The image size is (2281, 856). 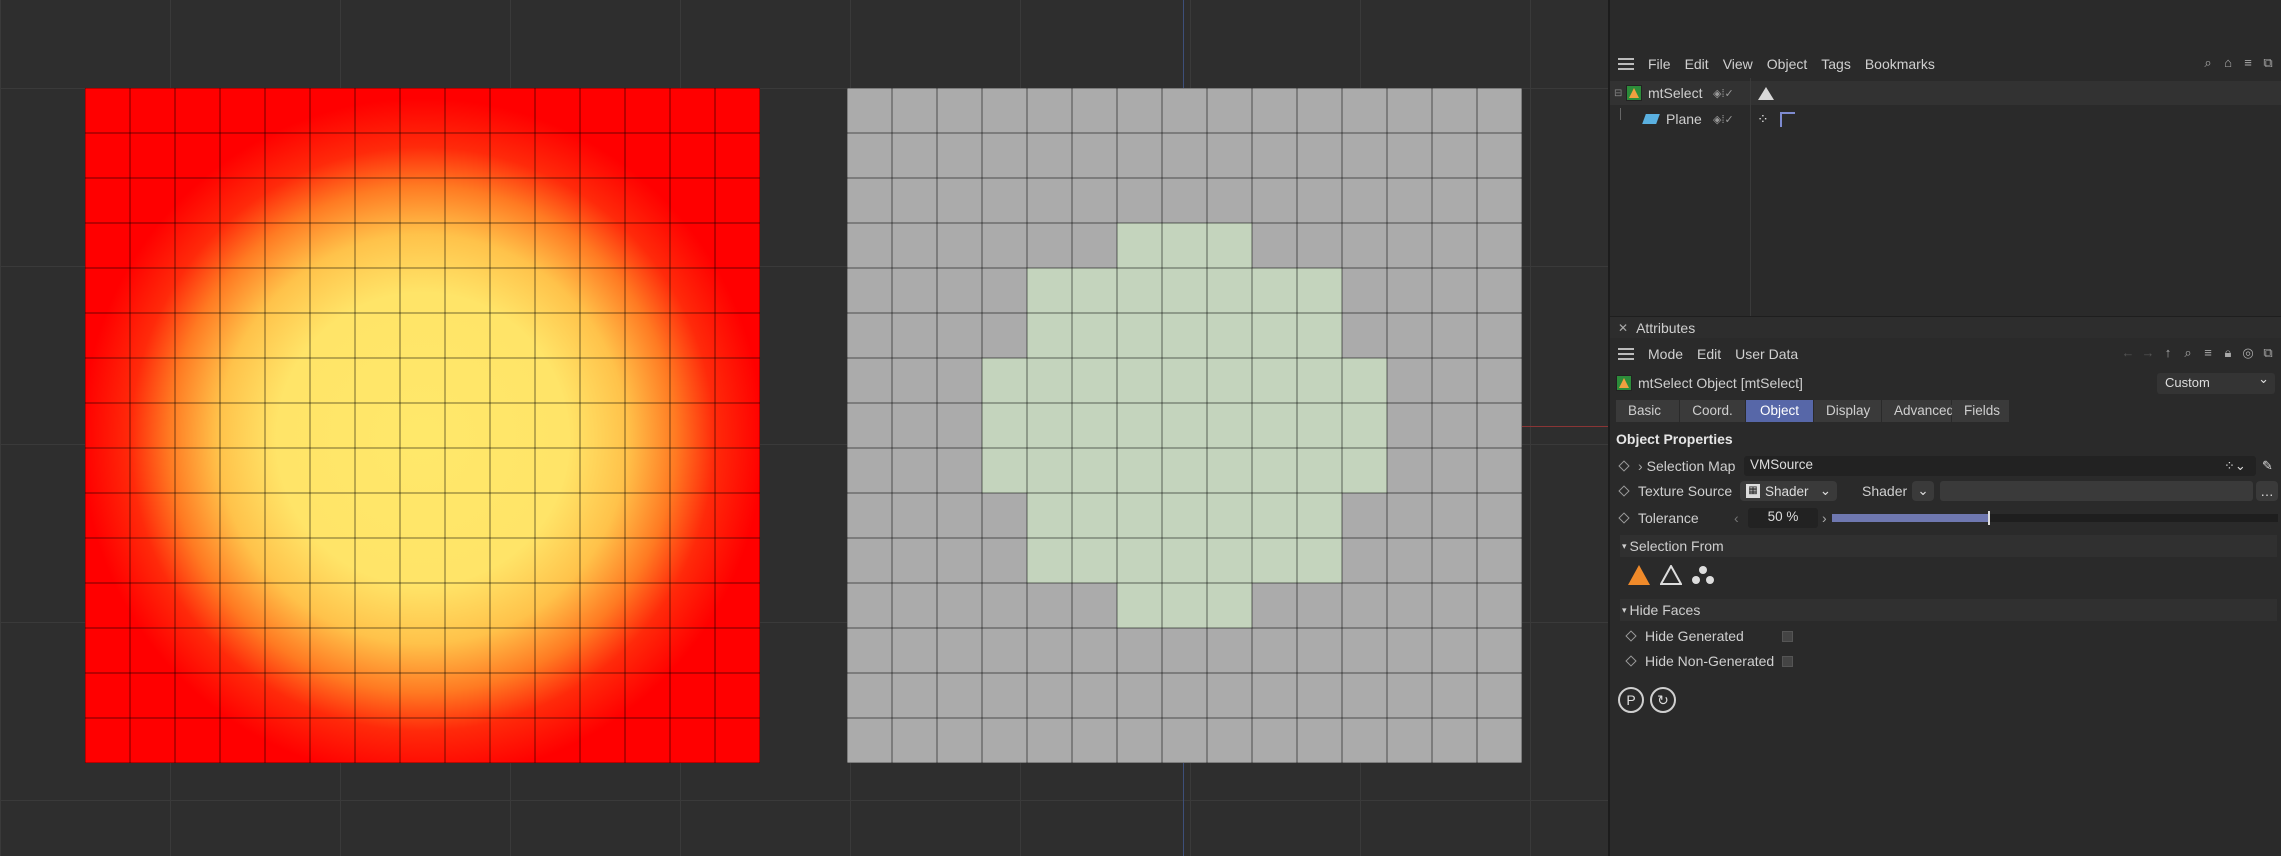 I want to click on python-buttons: P ↻, so click(x=1647, y=700).